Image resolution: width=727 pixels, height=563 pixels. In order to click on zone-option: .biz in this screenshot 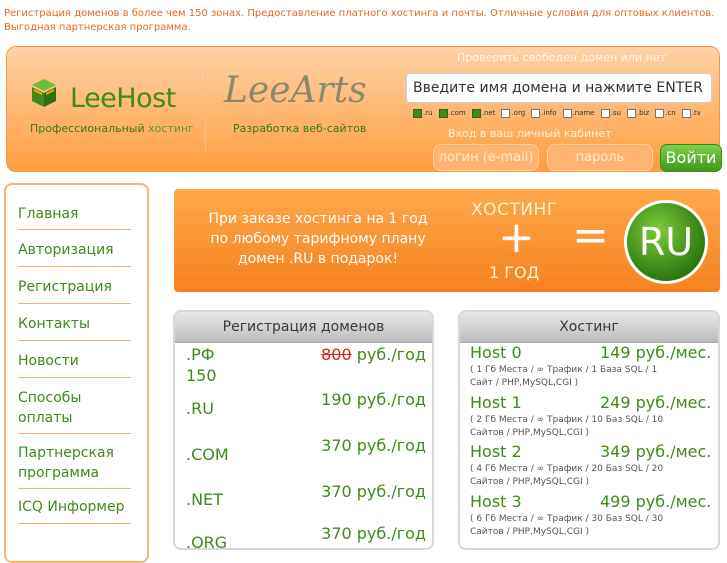, I will do `click(638, 113)`.